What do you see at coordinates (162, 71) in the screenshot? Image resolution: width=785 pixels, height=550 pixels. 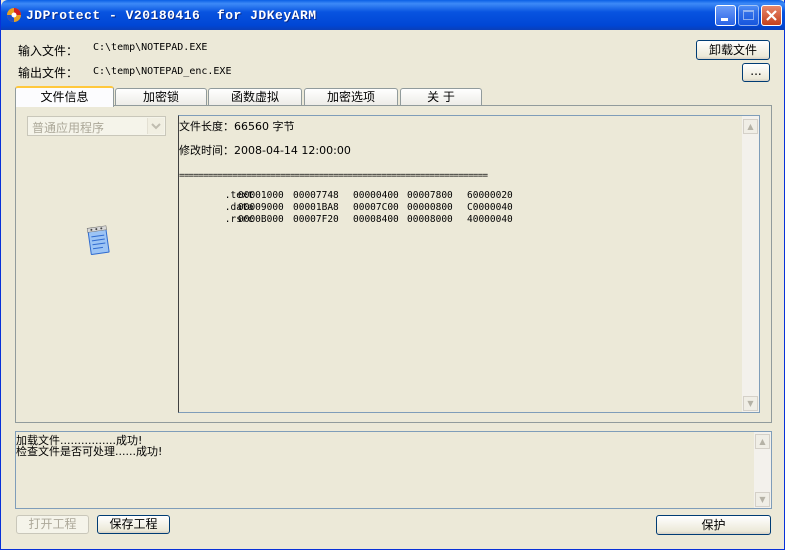 I see `output-file-path: C:\temp\NOTEPAD_enc.EXE` at bounding box center [162, 71].